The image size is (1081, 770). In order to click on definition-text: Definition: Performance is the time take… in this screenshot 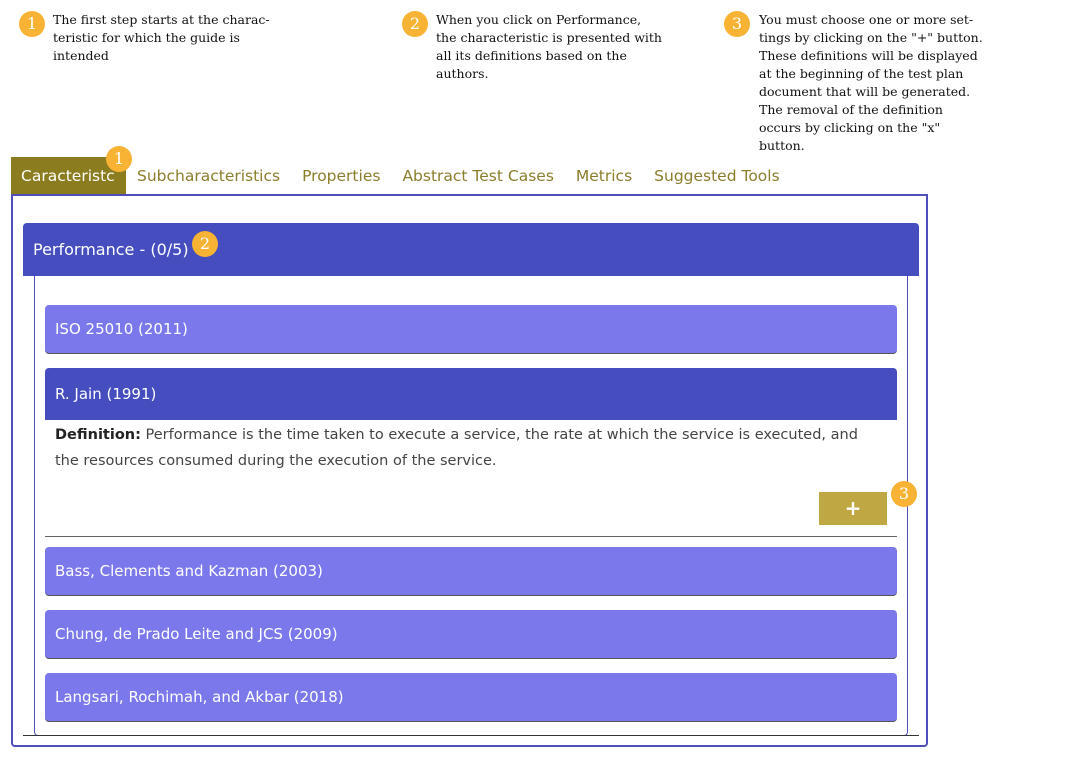, I will do `click(470, 448)`.